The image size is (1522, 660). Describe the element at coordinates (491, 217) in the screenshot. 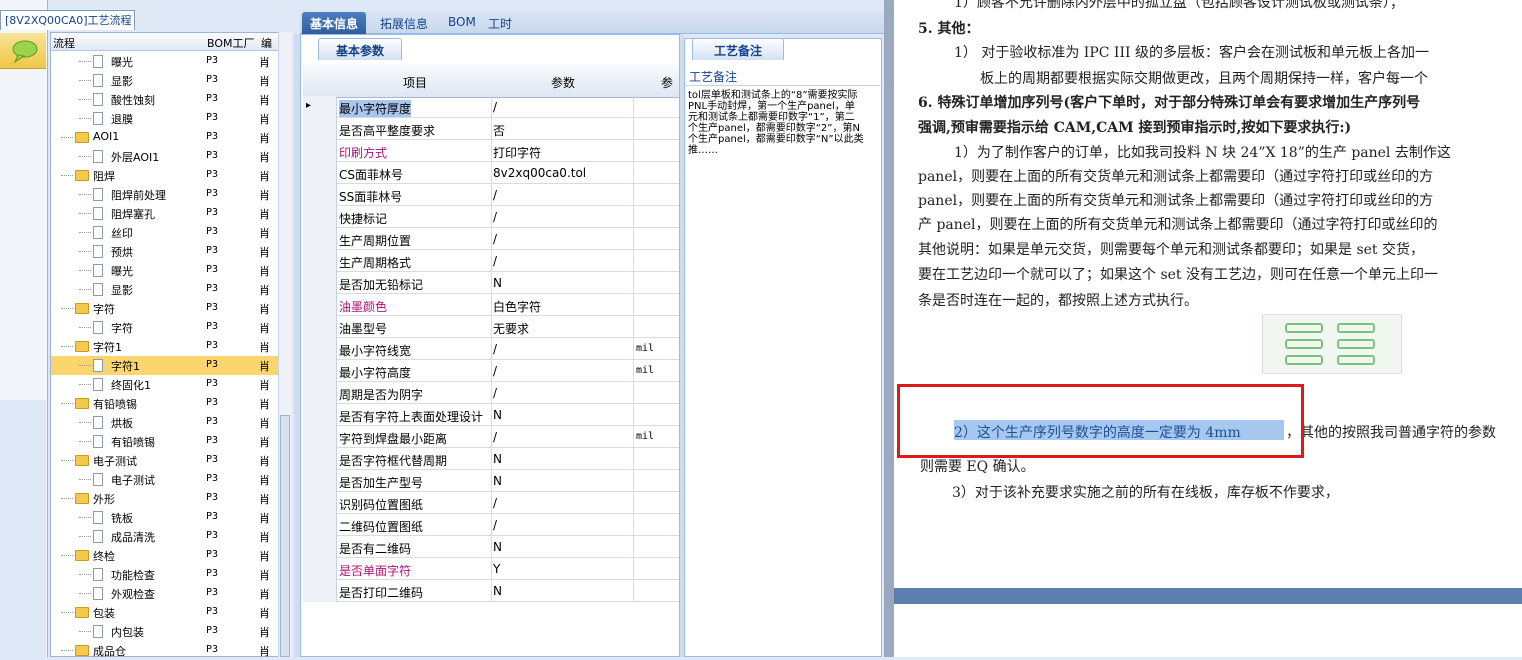

I see `param-row: 快捷标记 /` at that location.